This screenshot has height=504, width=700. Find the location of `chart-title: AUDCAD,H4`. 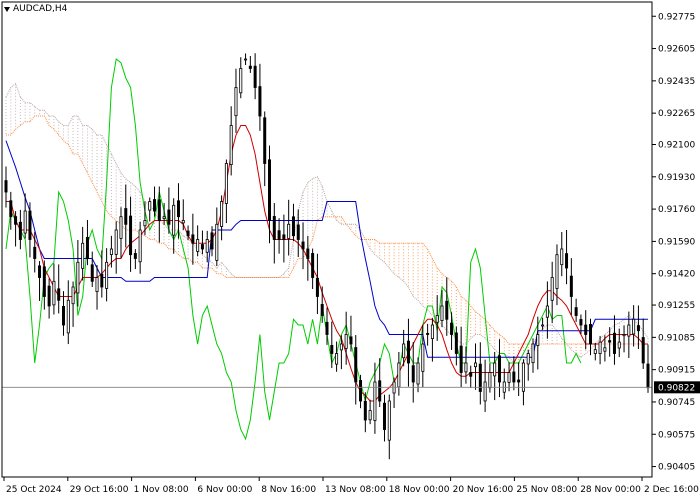

chart-title: AUDCAD,H4 is located at coordinates (35, 9).